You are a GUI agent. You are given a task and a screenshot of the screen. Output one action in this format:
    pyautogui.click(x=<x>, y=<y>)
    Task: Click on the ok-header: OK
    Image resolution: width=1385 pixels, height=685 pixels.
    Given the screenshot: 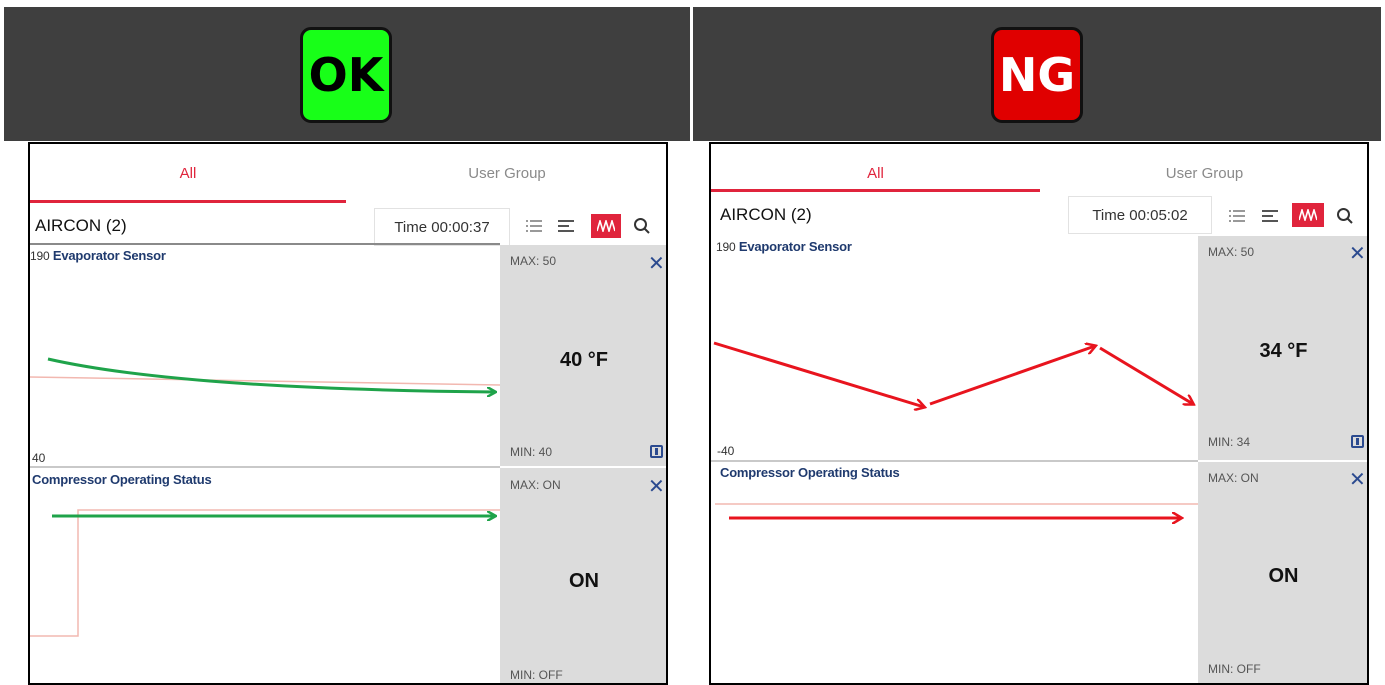 What is the action you would take?
    pyautogui.click(x=347, y=74)
    